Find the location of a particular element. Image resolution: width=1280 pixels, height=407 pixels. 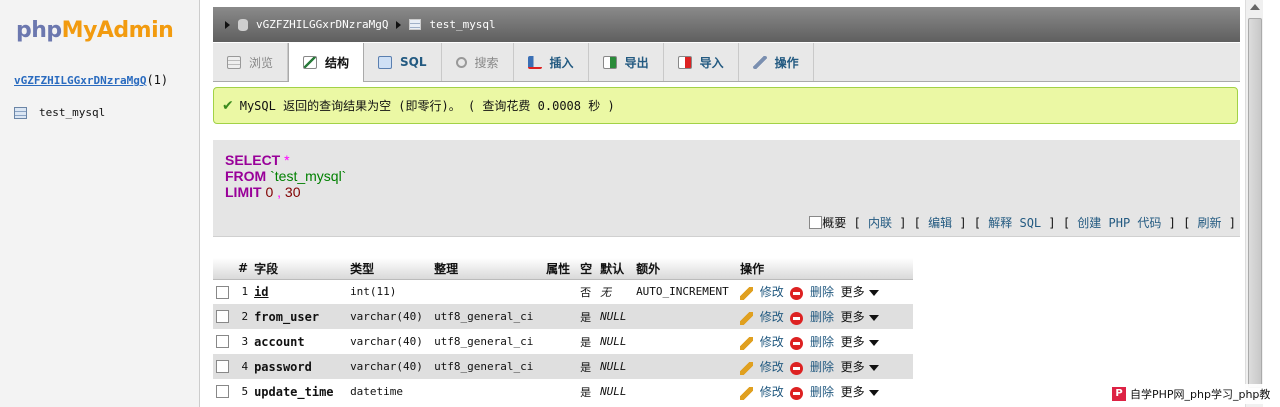

header-collation: 整理 is located at coordinates (487, 269).